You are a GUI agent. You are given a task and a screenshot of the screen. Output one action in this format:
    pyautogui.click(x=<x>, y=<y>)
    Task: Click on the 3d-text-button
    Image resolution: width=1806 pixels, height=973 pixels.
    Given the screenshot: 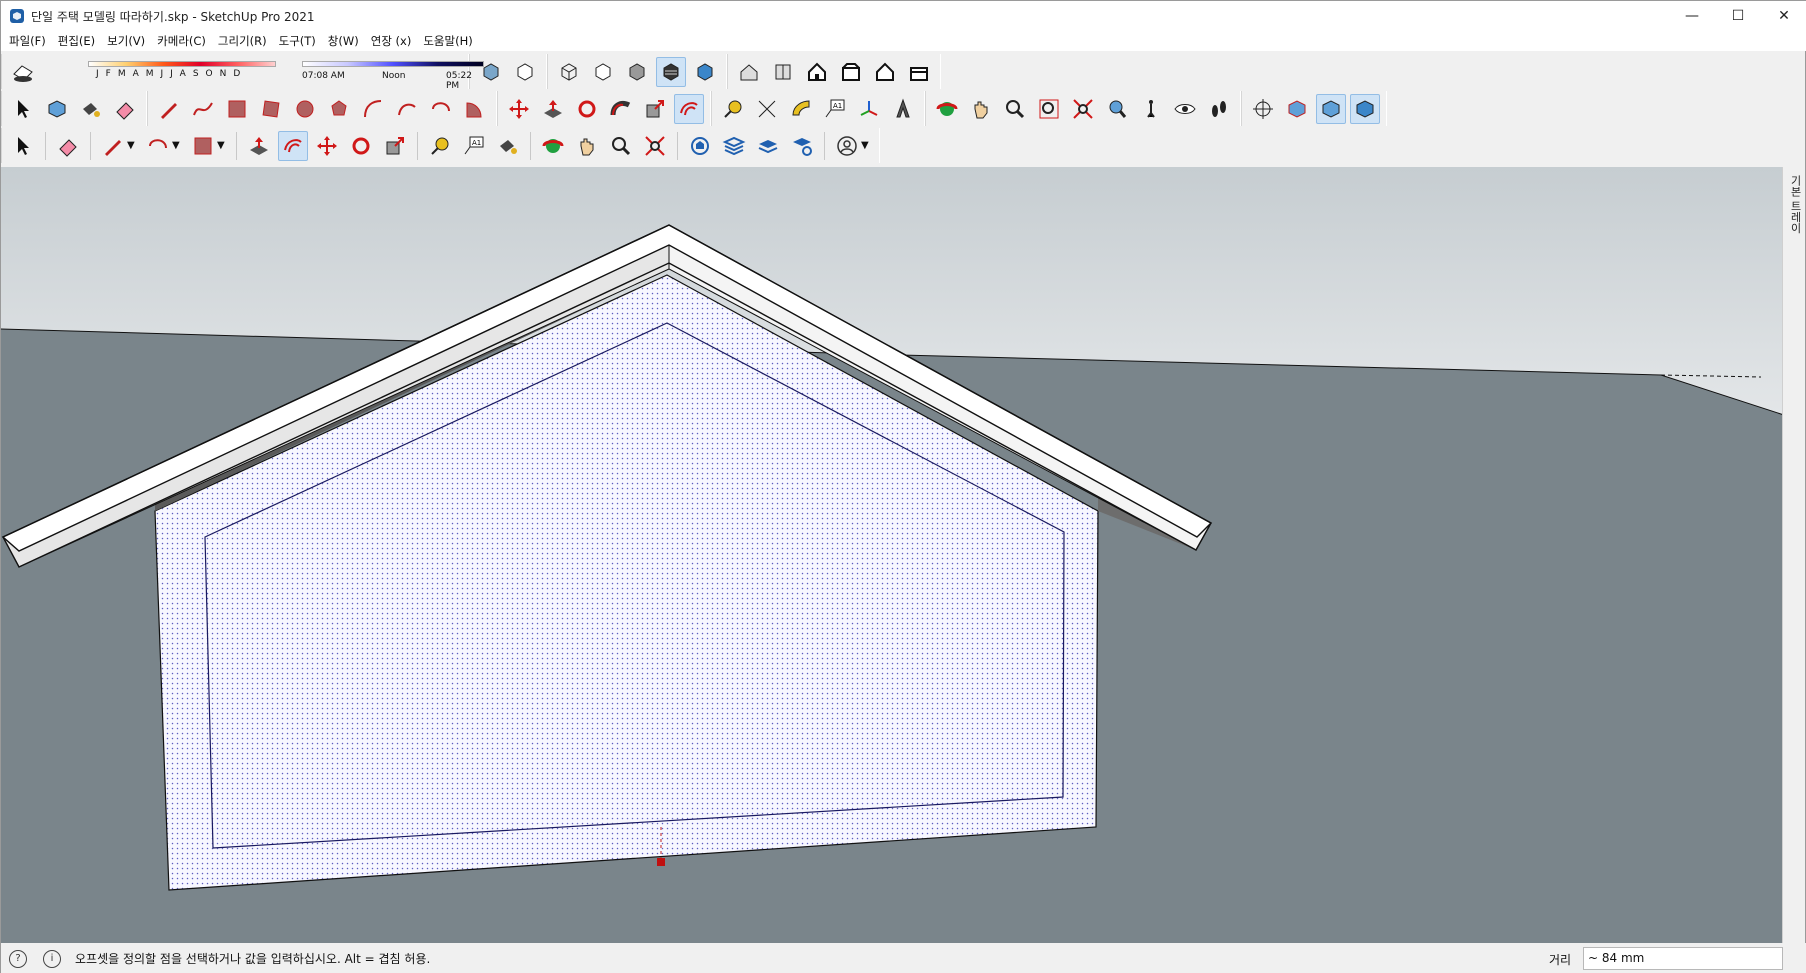 What is the action you would take?
    pyautogui.click(x=903, y=109)
    